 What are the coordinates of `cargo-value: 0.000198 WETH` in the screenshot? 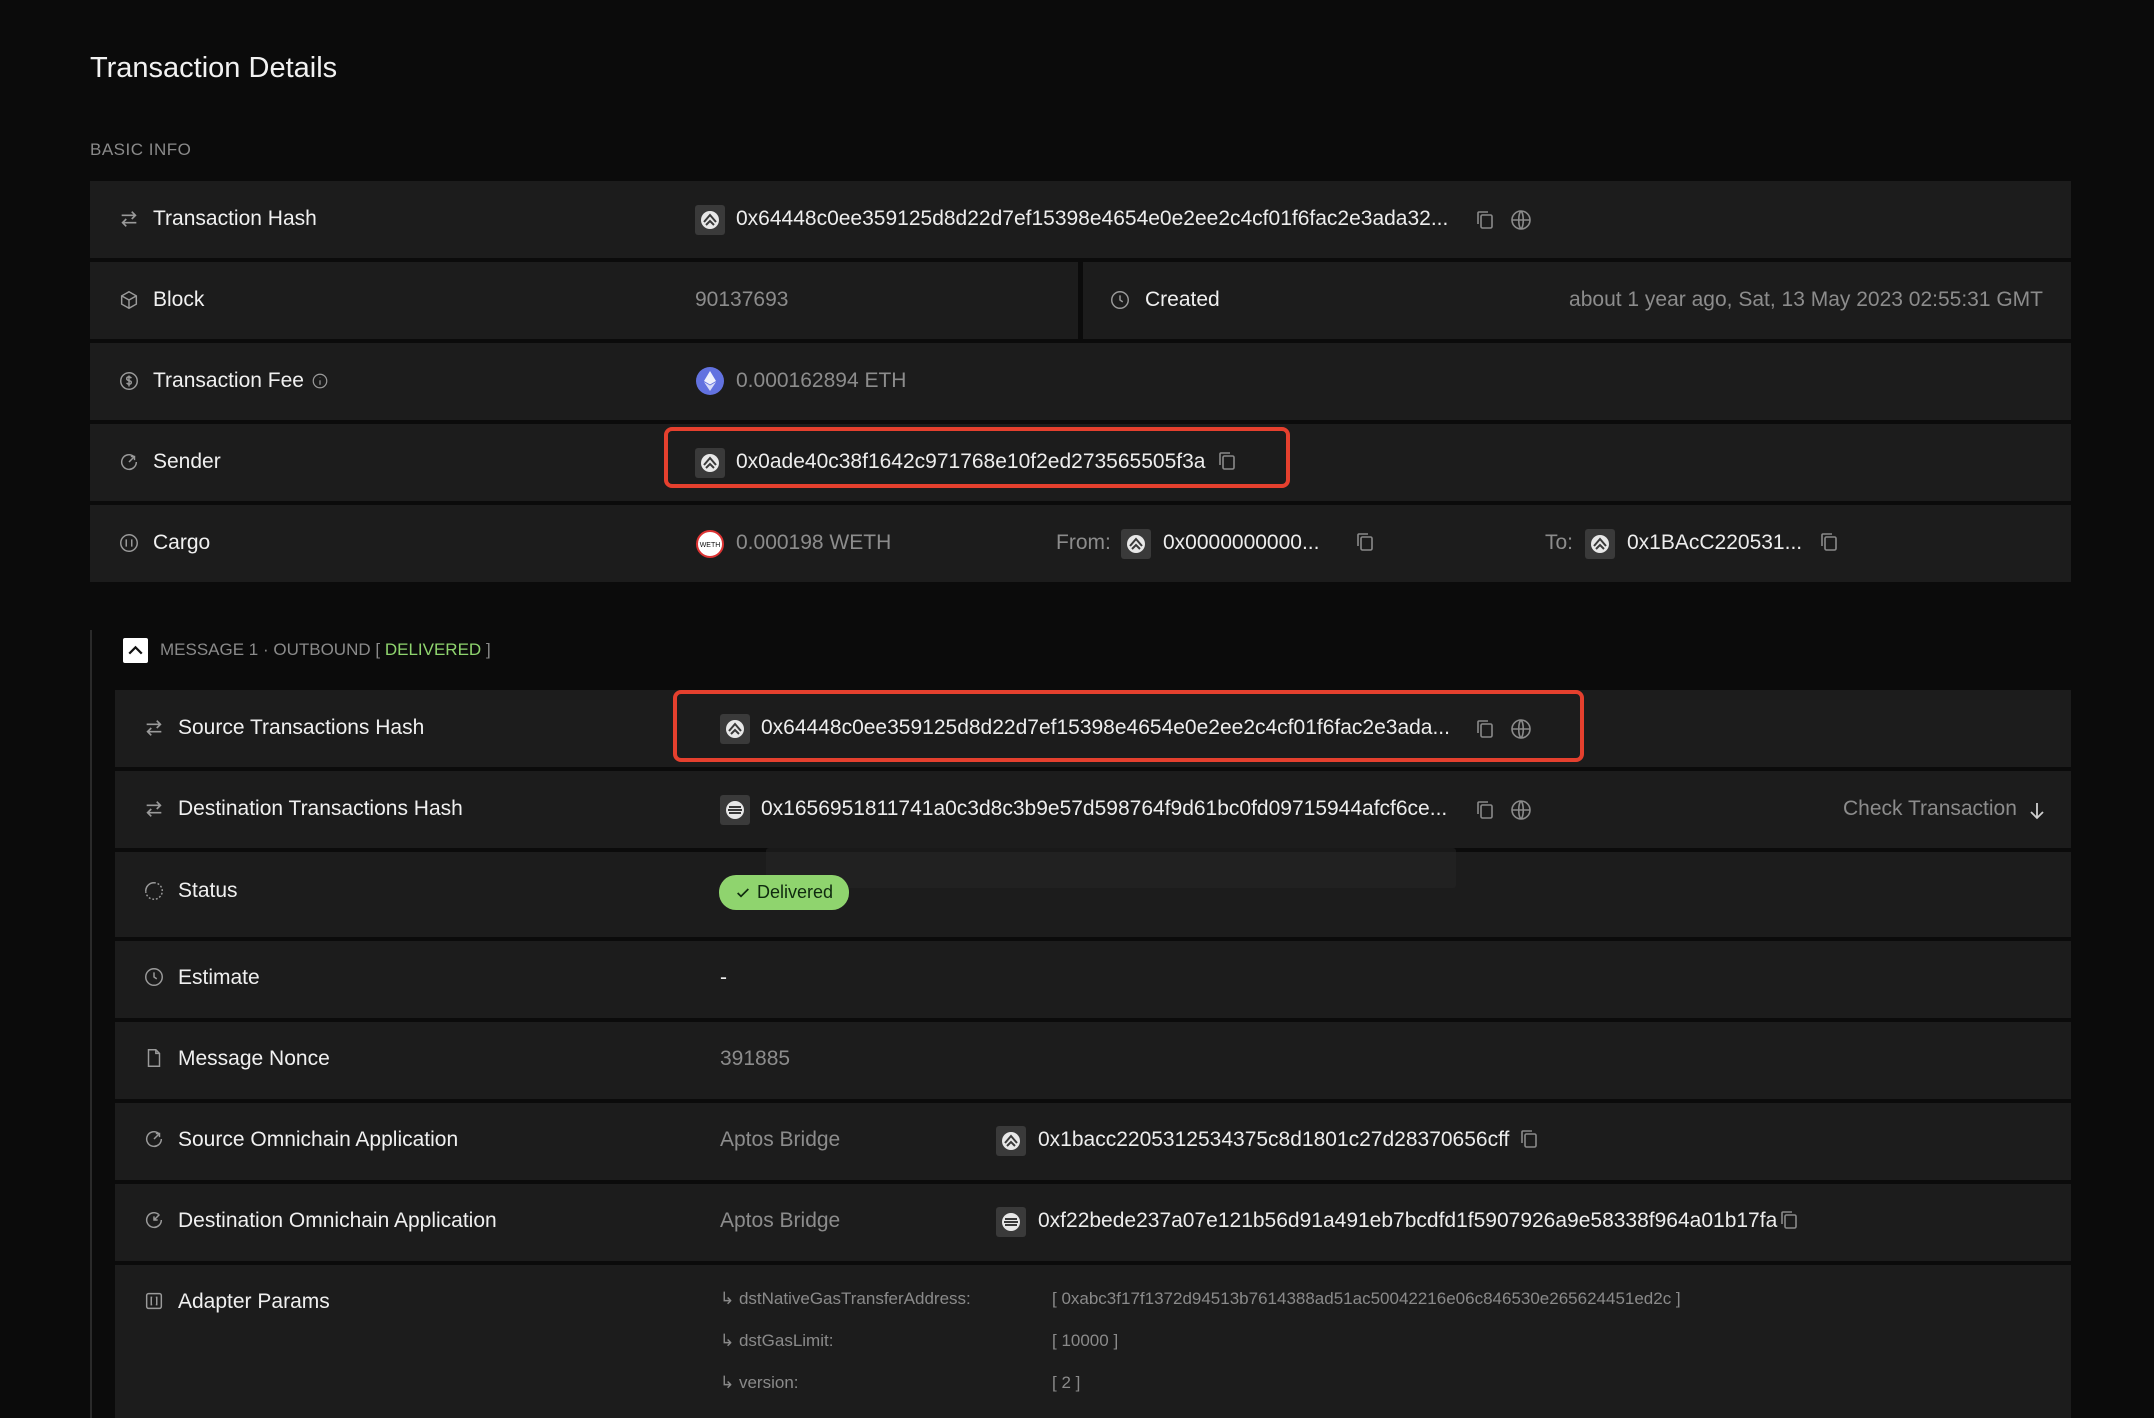 It's located at (814, 542).